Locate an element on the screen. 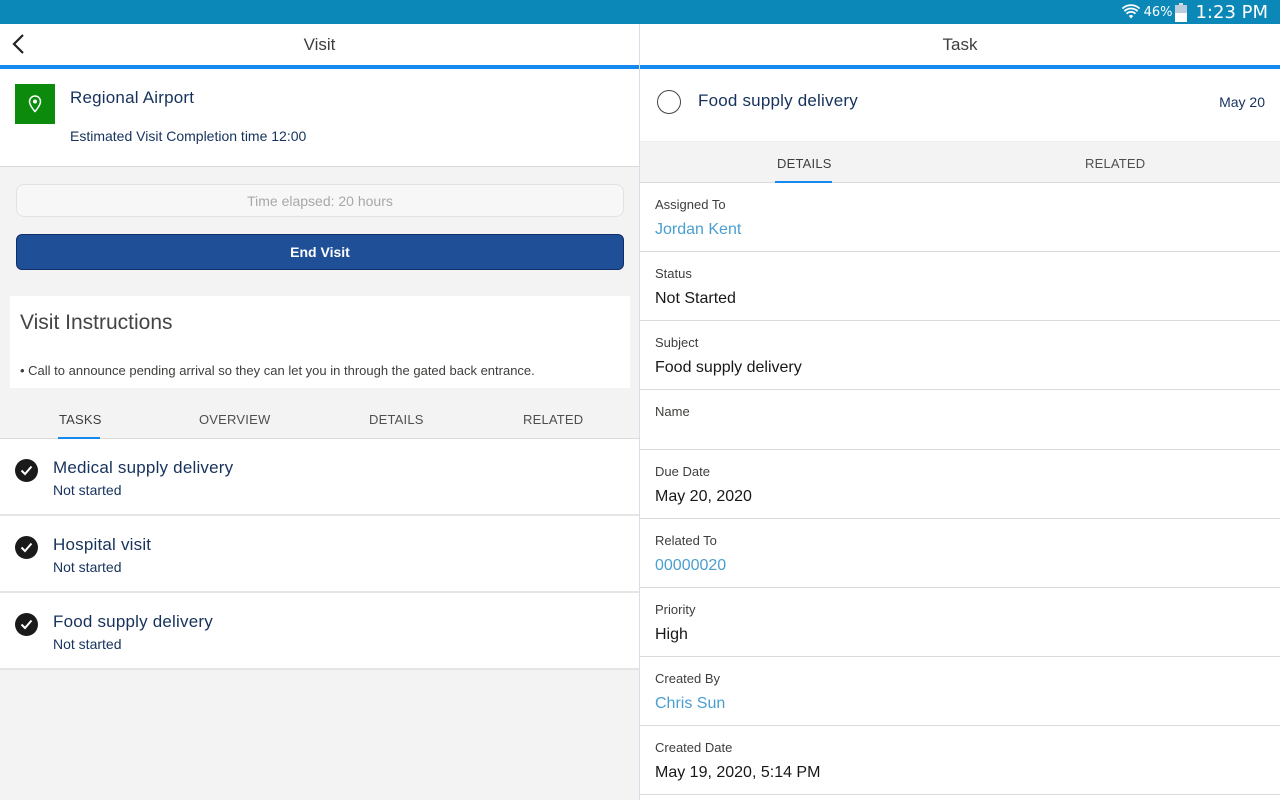  task-title: Food supply delivery is located at coordinates (778, 100).